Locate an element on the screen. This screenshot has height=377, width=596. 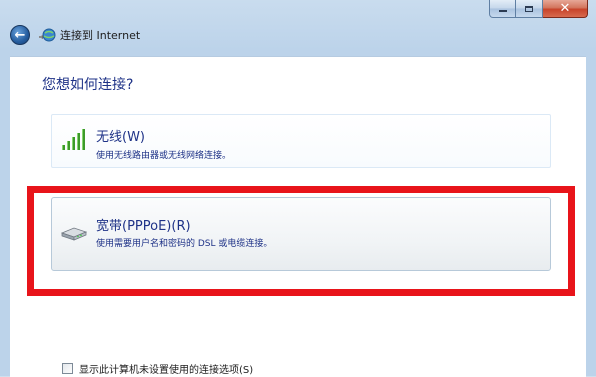
window-title: 连接到 Internet is located at coordinates (100, 35).